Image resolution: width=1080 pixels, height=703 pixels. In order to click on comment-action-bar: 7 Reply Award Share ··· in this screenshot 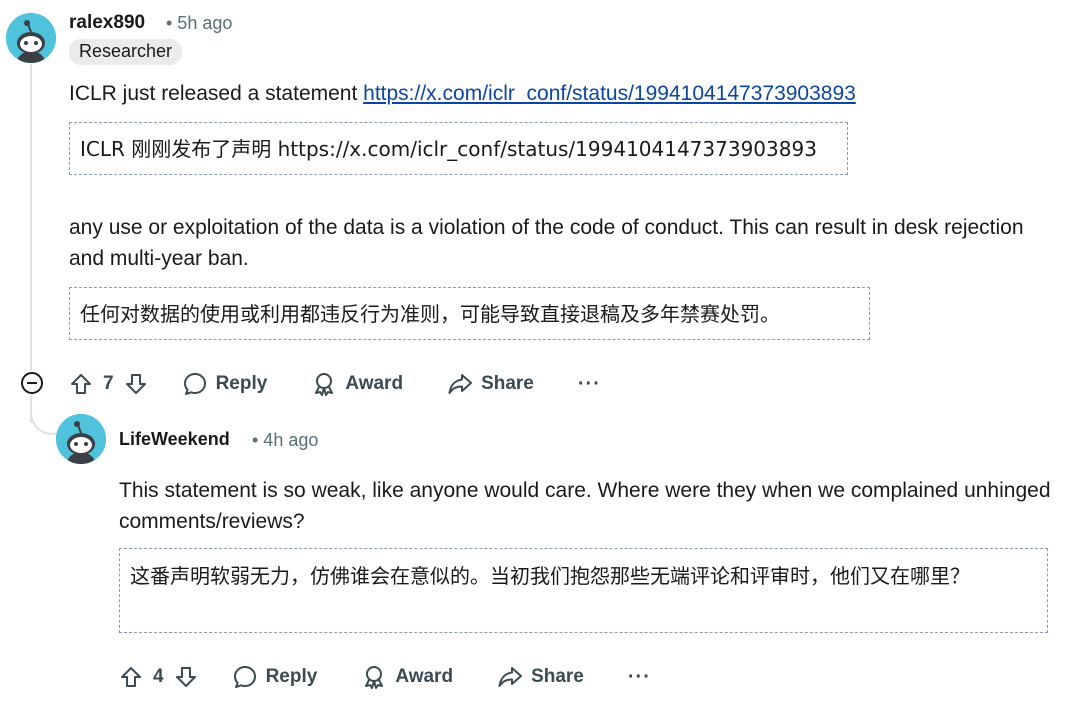, I will do `click(335, 384)`.